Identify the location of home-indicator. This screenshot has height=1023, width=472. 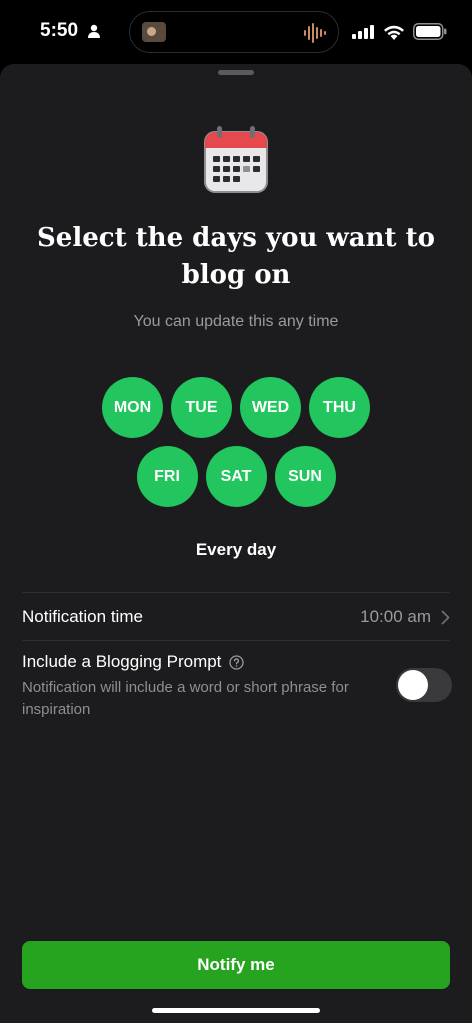
(236, 1010).